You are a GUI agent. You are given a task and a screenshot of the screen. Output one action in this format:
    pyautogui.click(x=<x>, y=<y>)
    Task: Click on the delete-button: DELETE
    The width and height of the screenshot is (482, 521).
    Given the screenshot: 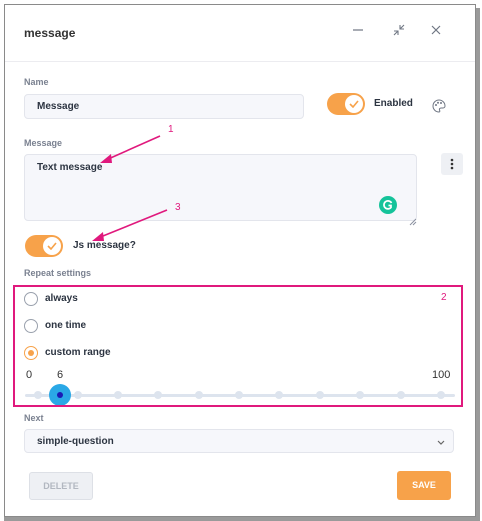 What is the action you would take?
    pyautogui.click(x=61, y=486)
    